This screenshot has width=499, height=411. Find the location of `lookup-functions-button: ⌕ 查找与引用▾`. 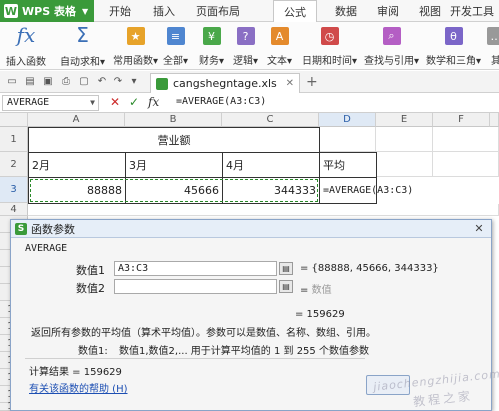

lookup-functions-button: ⌕ 查找与引用▾ is located at coordinates (391, 45).